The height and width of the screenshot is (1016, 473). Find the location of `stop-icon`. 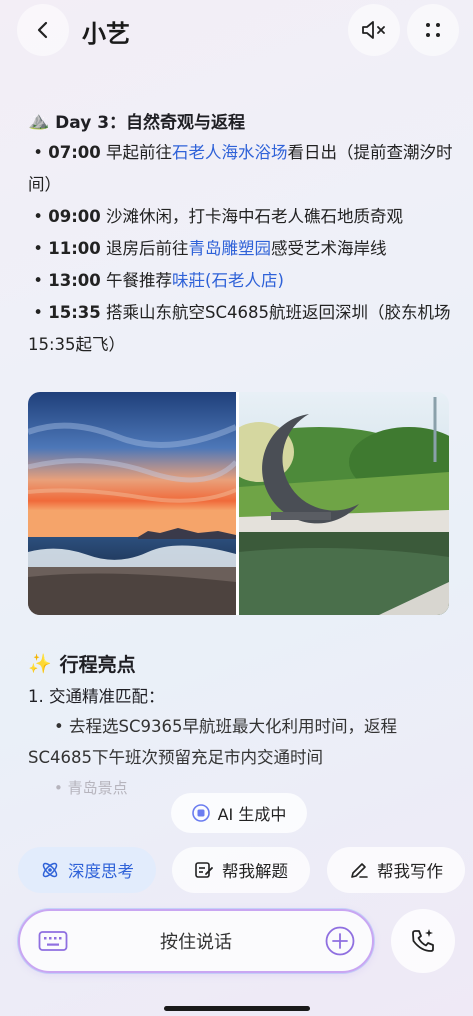

stop-icon is located at coordinates (200, 813).